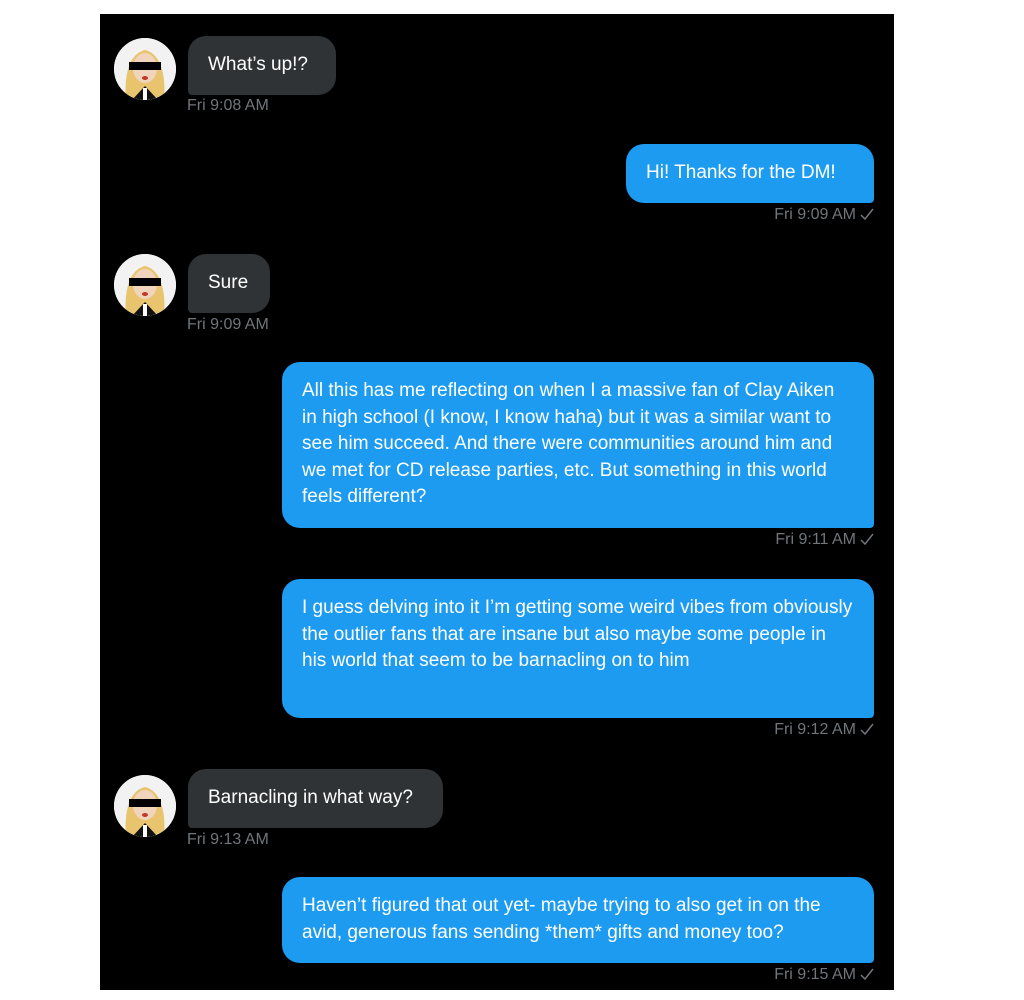 The width and height of the screenshot is (1024, 1000). I want to click on message-bubble: What’s up!?, so click(262, 65).